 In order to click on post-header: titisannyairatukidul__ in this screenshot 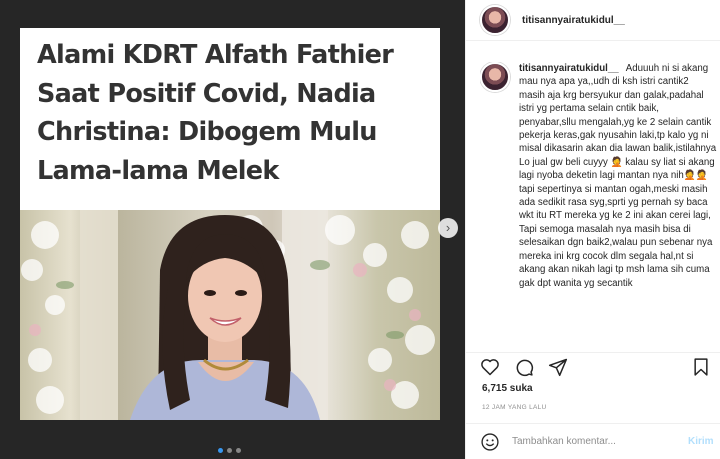, I will do `click(593, 20)`.